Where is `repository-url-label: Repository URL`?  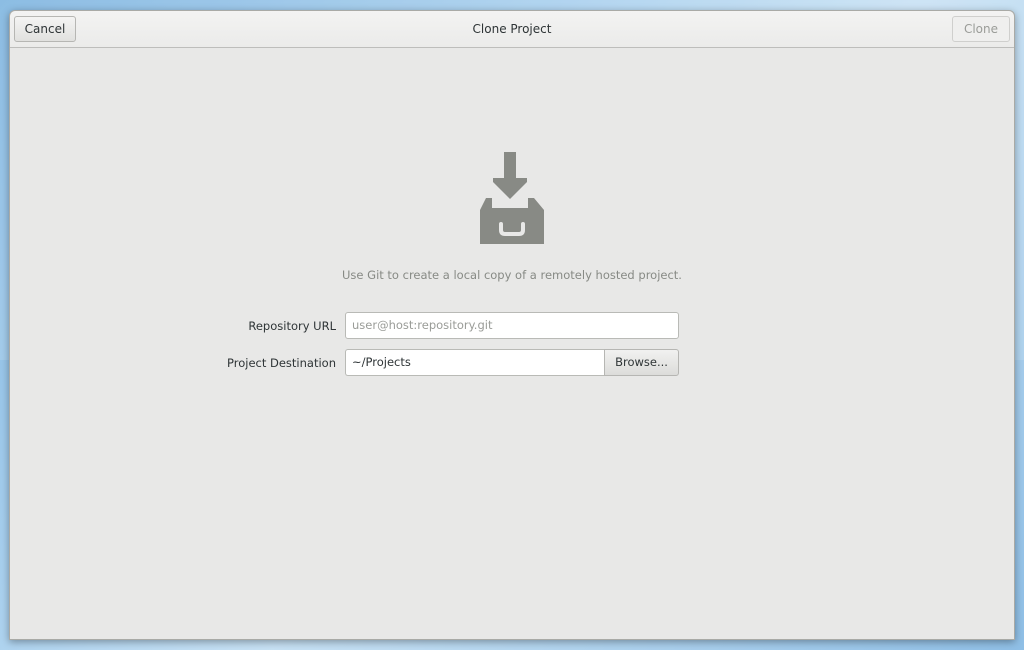
repository-url-label: Repository URL is located at coordinates (292, 326).